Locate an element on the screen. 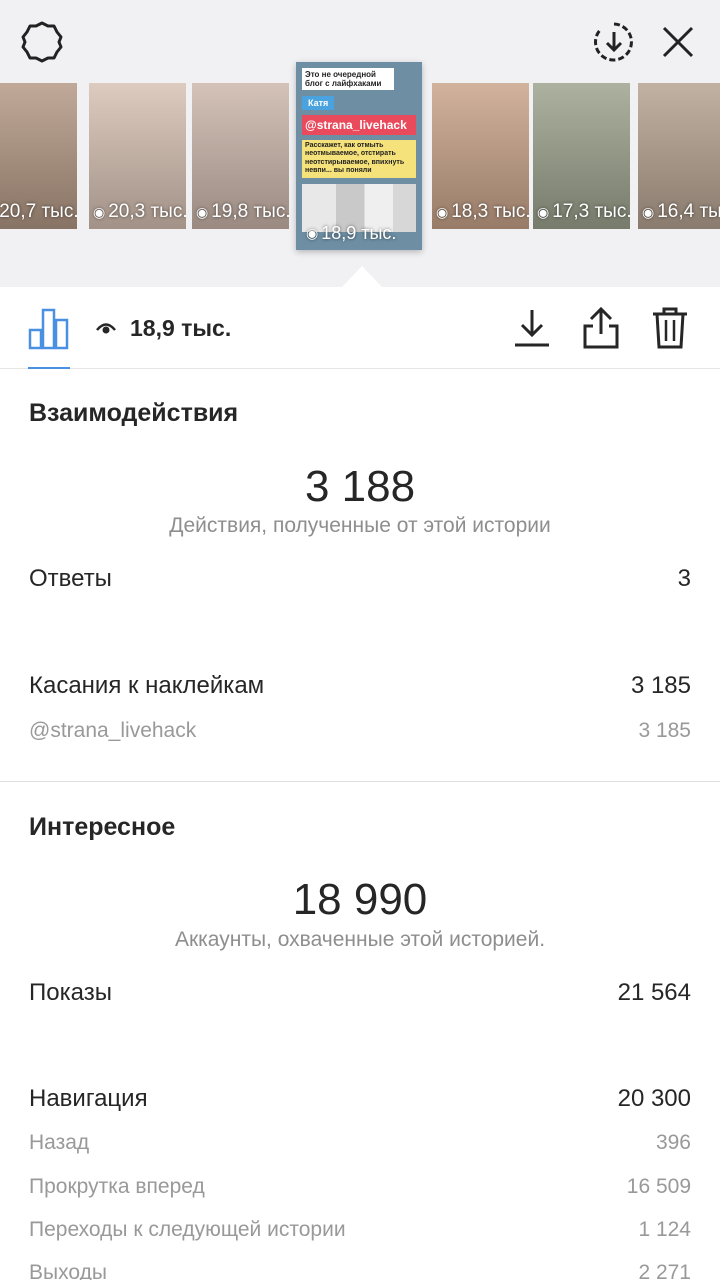 This screenshot has width=720, height=1280. story-views-text: 17,3 тыс. is located at coordinates (591, 211).